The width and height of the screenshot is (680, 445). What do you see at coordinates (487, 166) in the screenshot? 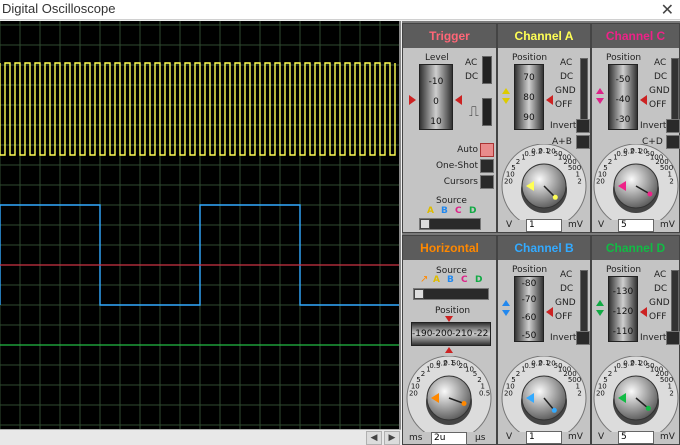
I see `trigger-oneshot-button` at bounding box center [487, 166].